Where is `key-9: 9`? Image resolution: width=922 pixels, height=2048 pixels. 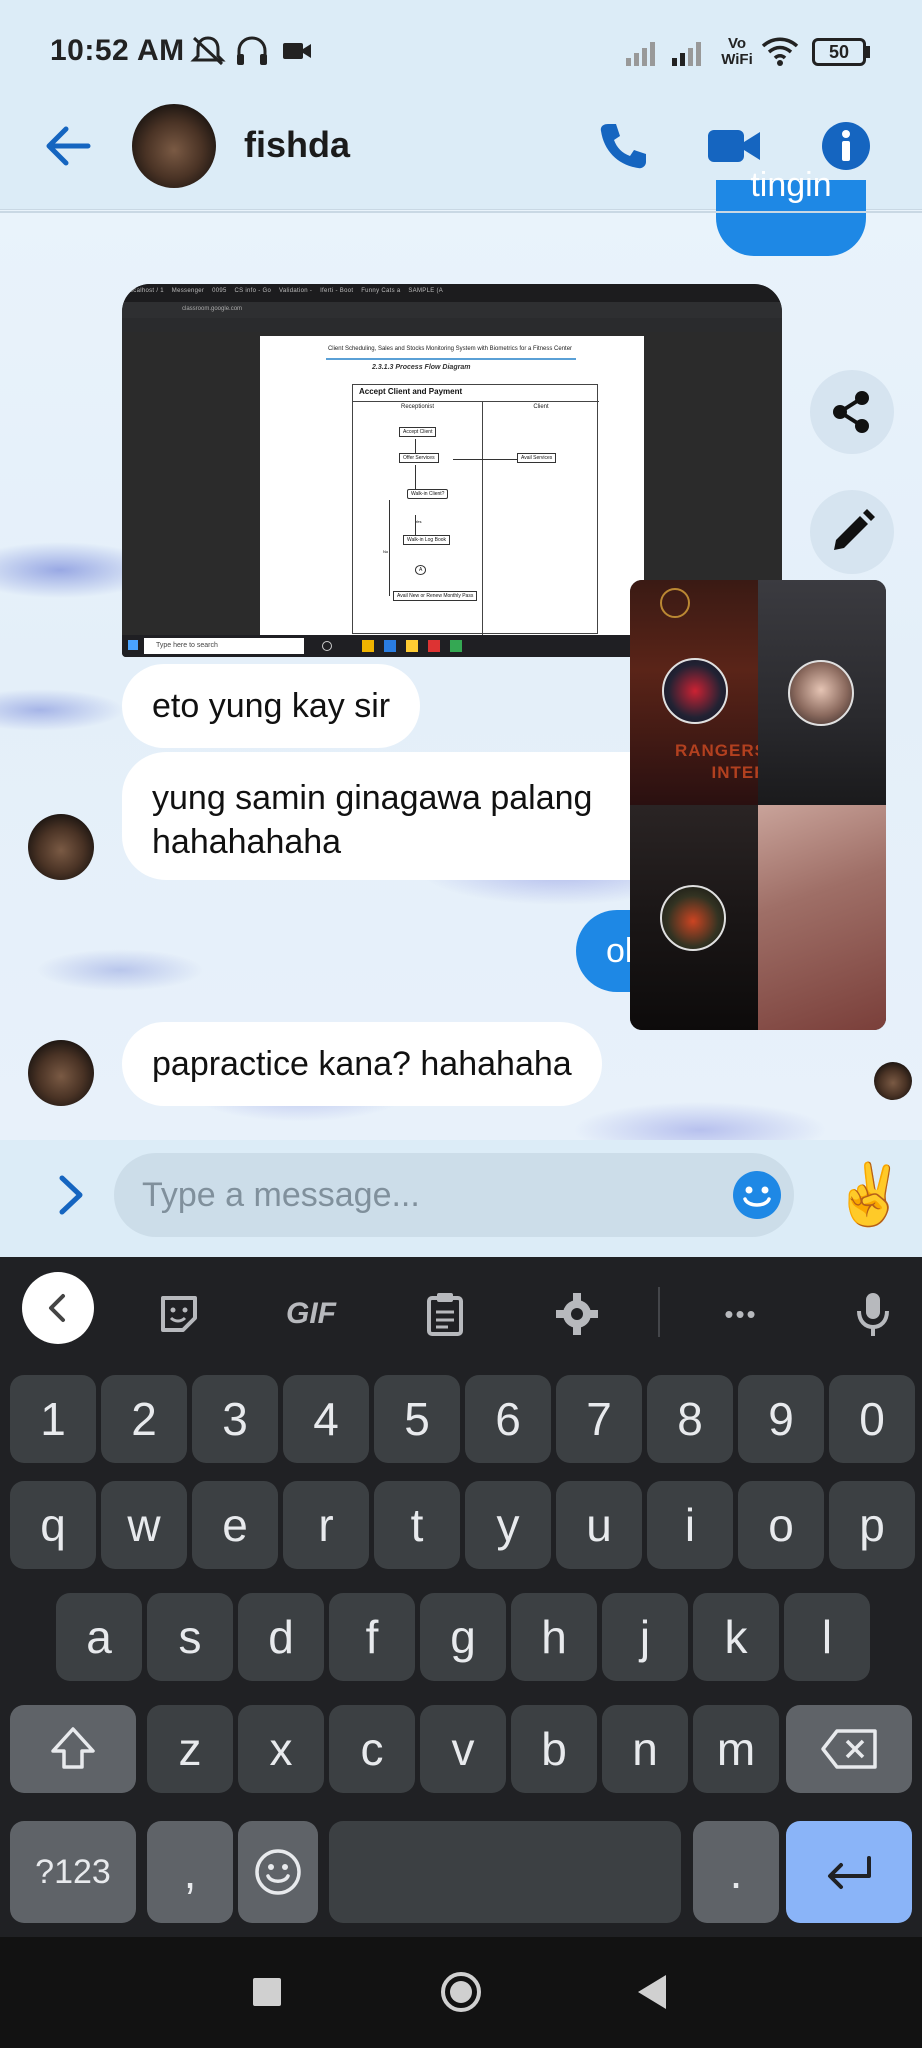
key-9: 9 is located at coordinates (781, 1419).